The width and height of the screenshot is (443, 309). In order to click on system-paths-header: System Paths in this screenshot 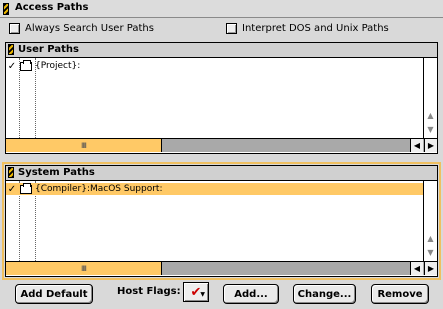, I will do `click(221, 173)`.